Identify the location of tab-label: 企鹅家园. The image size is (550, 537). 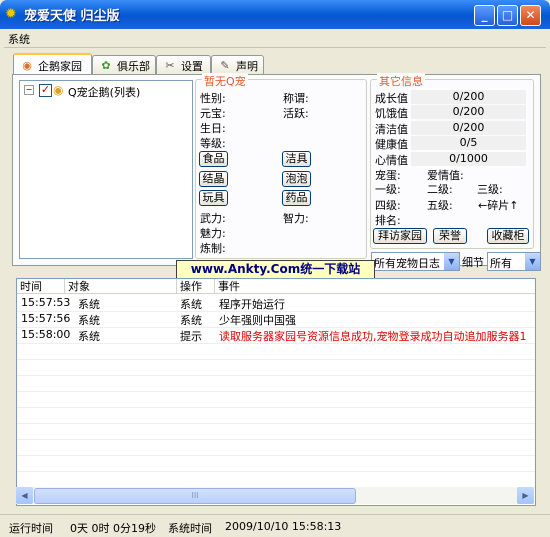
(60, 66).